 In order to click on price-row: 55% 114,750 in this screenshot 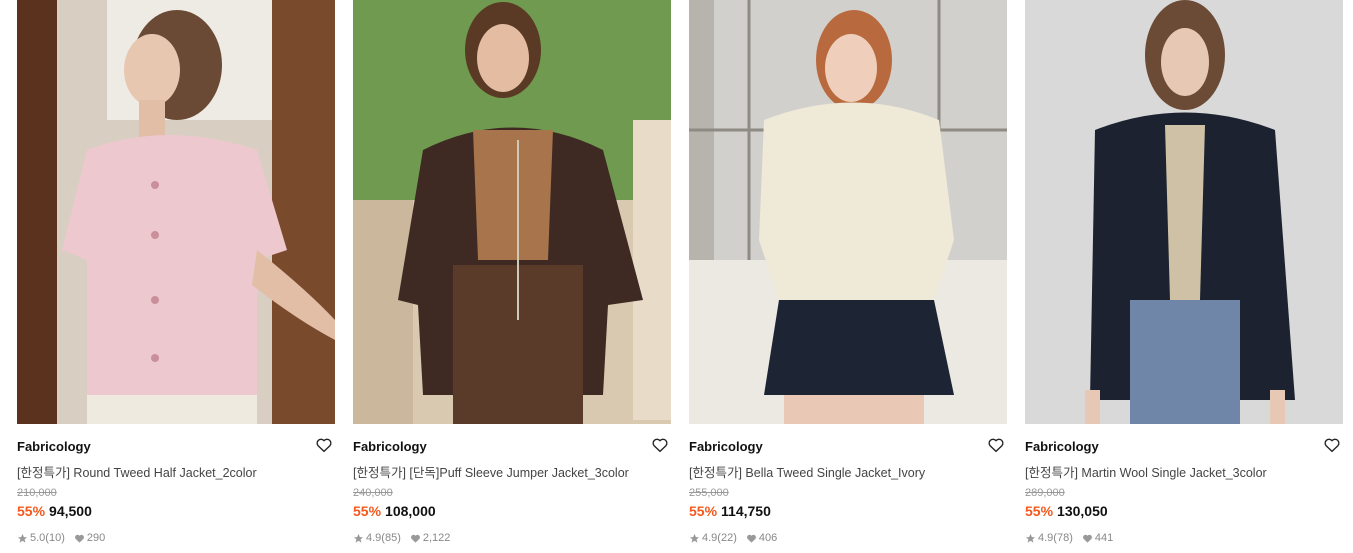, I will do `click(730, 511)`.